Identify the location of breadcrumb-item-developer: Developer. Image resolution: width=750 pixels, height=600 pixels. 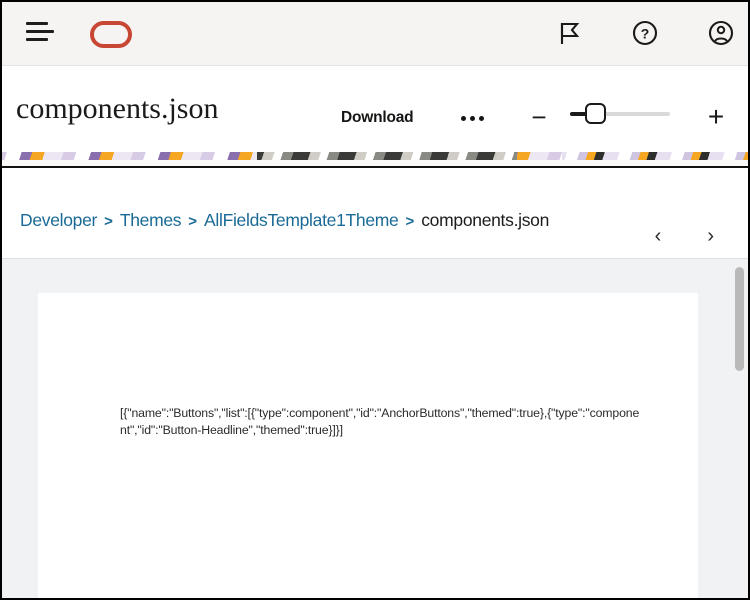
(58, 220).